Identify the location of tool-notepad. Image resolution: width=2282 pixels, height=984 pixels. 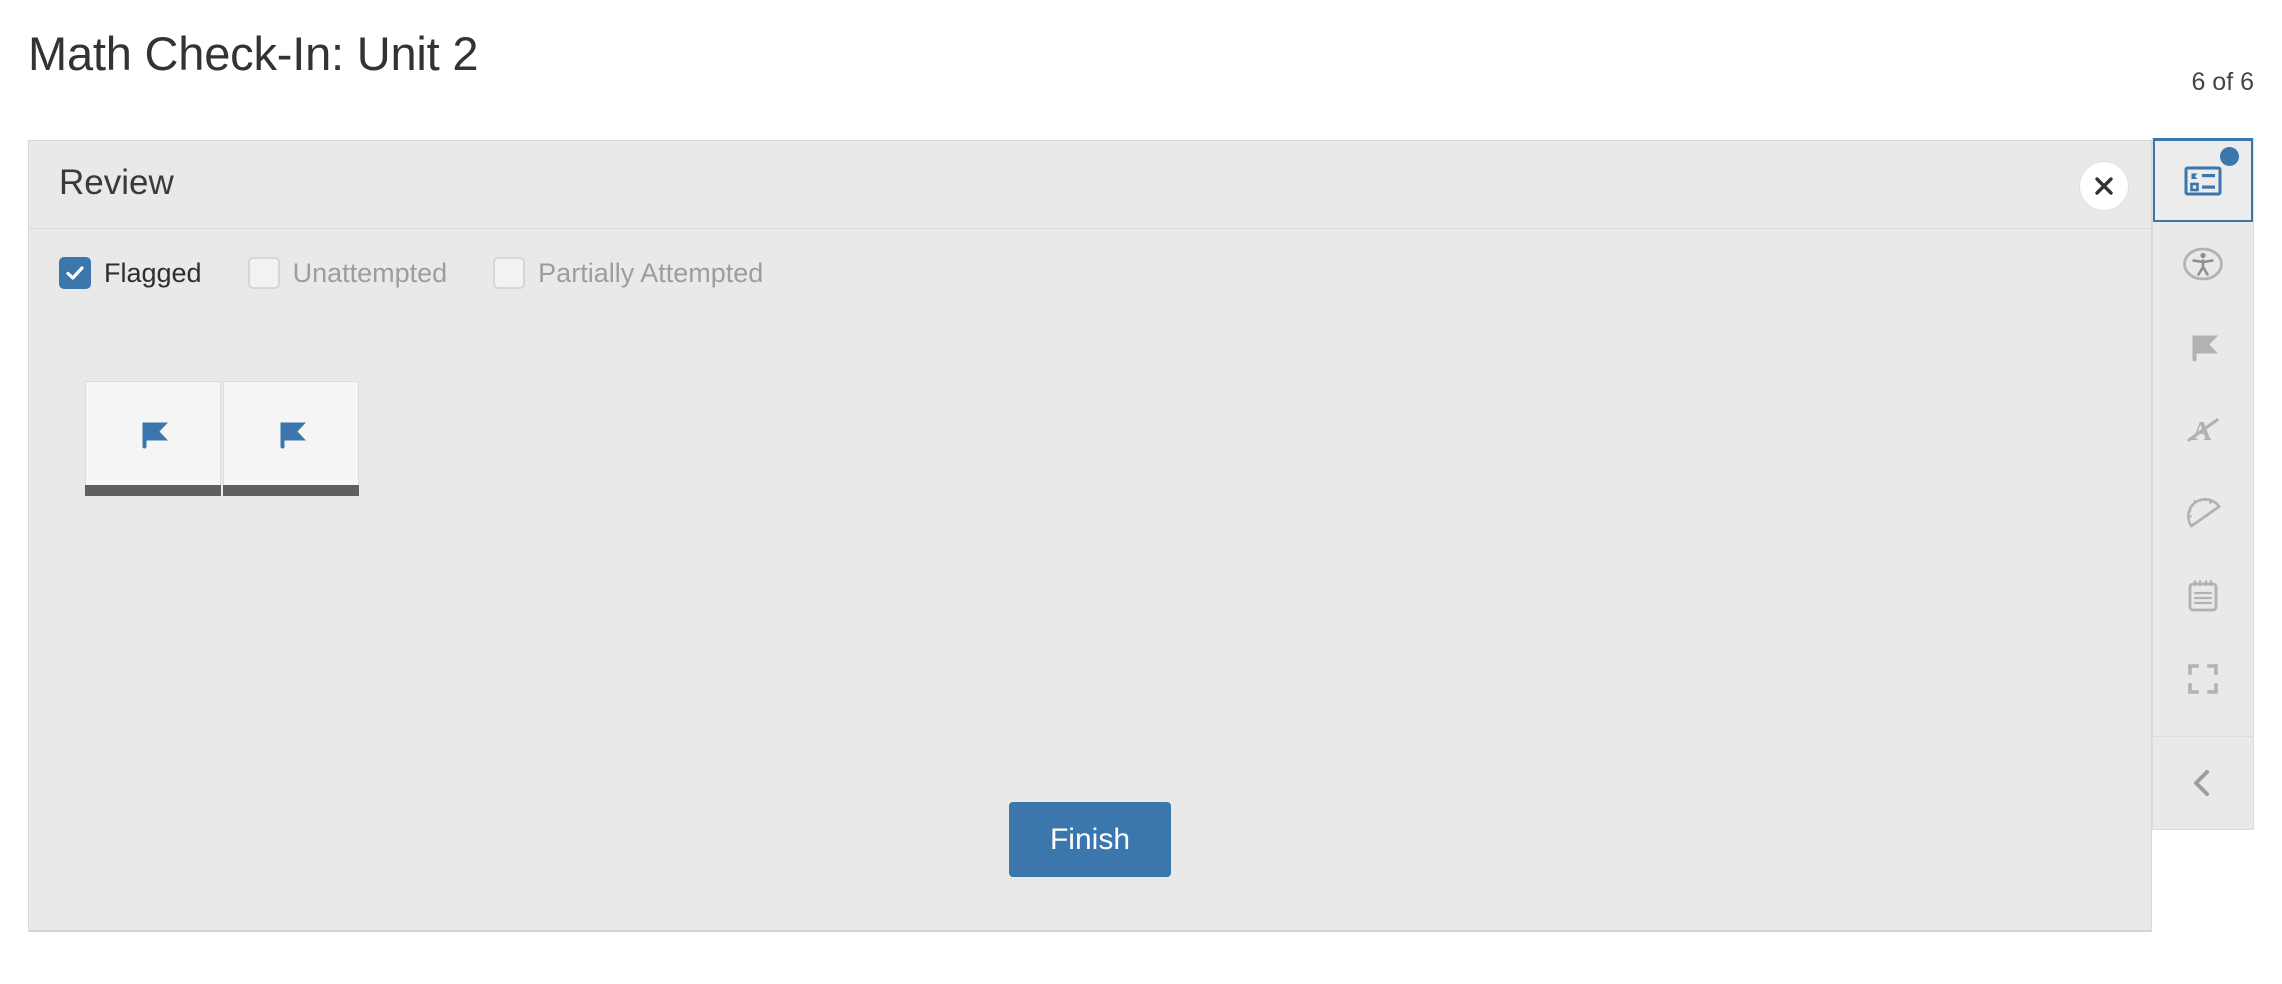
(2203, 595).